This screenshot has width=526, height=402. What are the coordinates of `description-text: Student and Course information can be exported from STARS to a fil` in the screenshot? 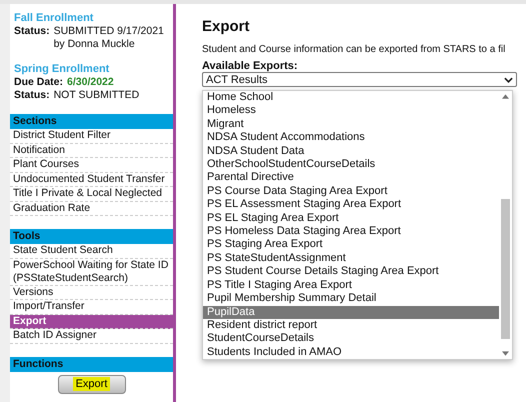 It's located at (354, 49).